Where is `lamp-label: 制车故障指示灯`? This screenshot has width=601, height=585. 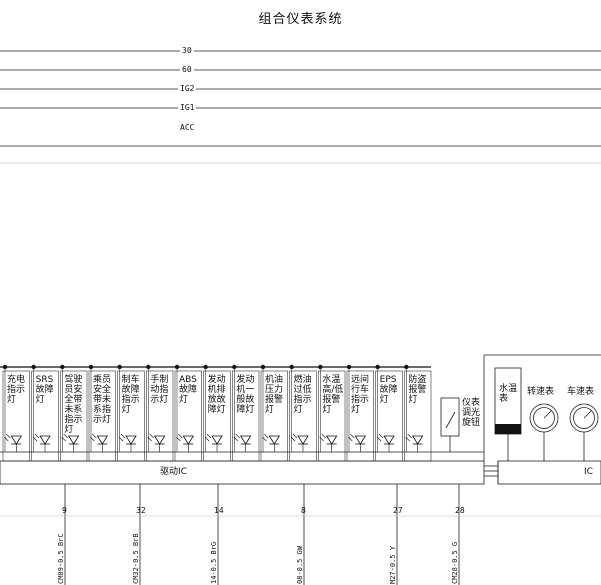
lamp-label: 制车故障指示灯 is located at coordinates (130, 395).